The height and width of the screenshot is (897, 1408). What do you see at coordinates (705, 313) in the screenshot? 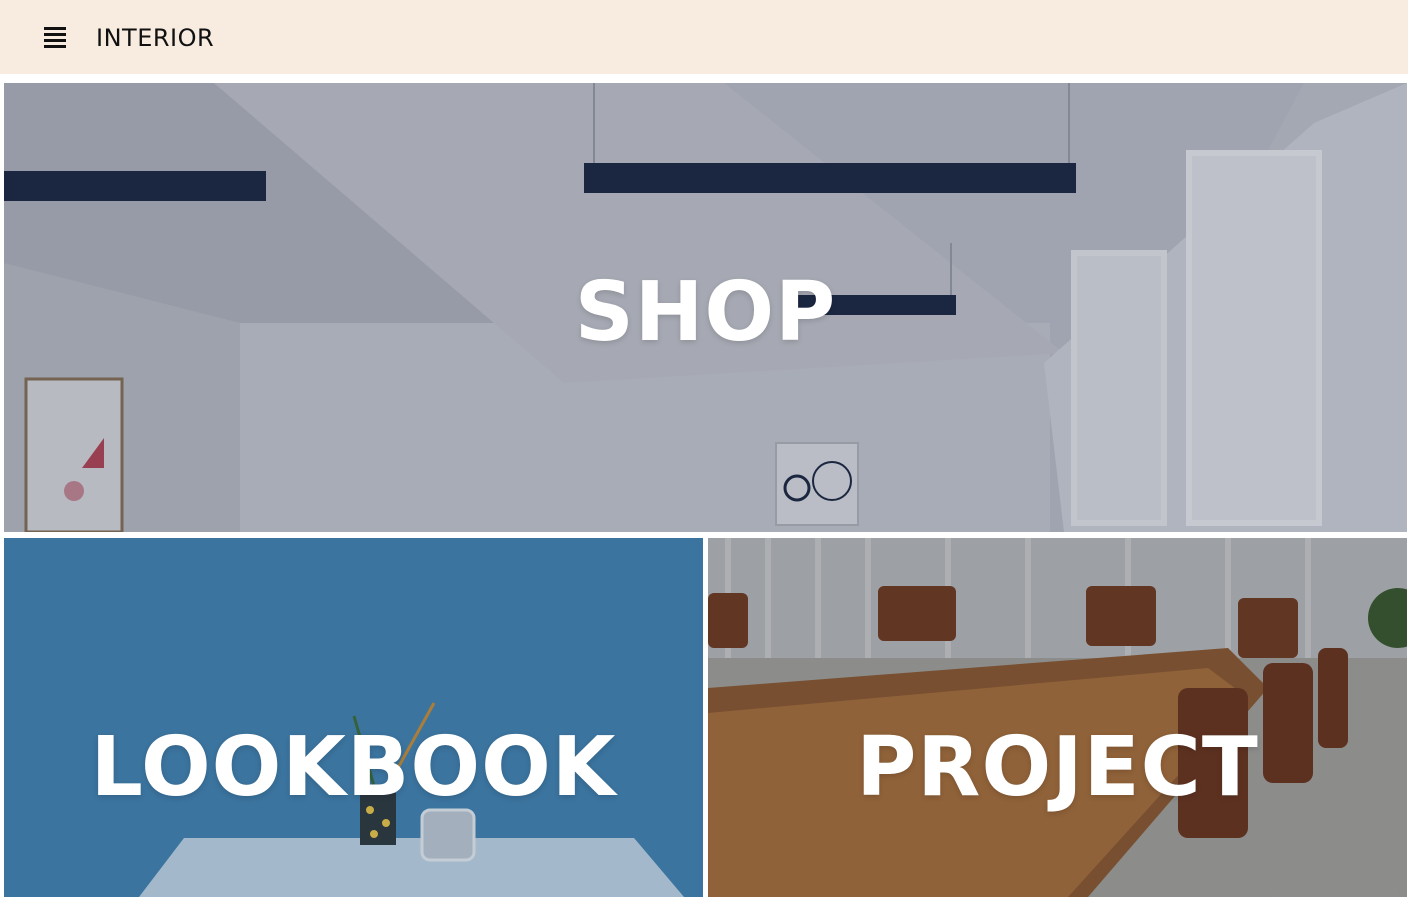
I see `shop-label: SHOP` at bounding box center [705, 313].